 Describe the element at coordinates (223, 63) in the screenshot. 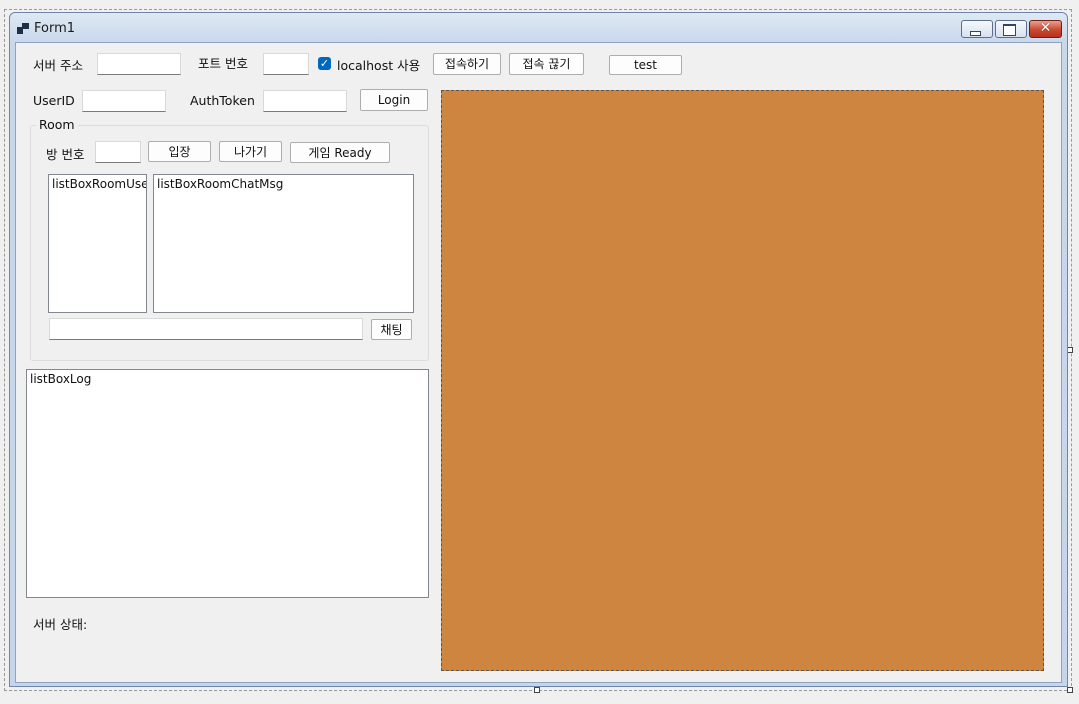

I see `port-label: 포트 번호` at that location.